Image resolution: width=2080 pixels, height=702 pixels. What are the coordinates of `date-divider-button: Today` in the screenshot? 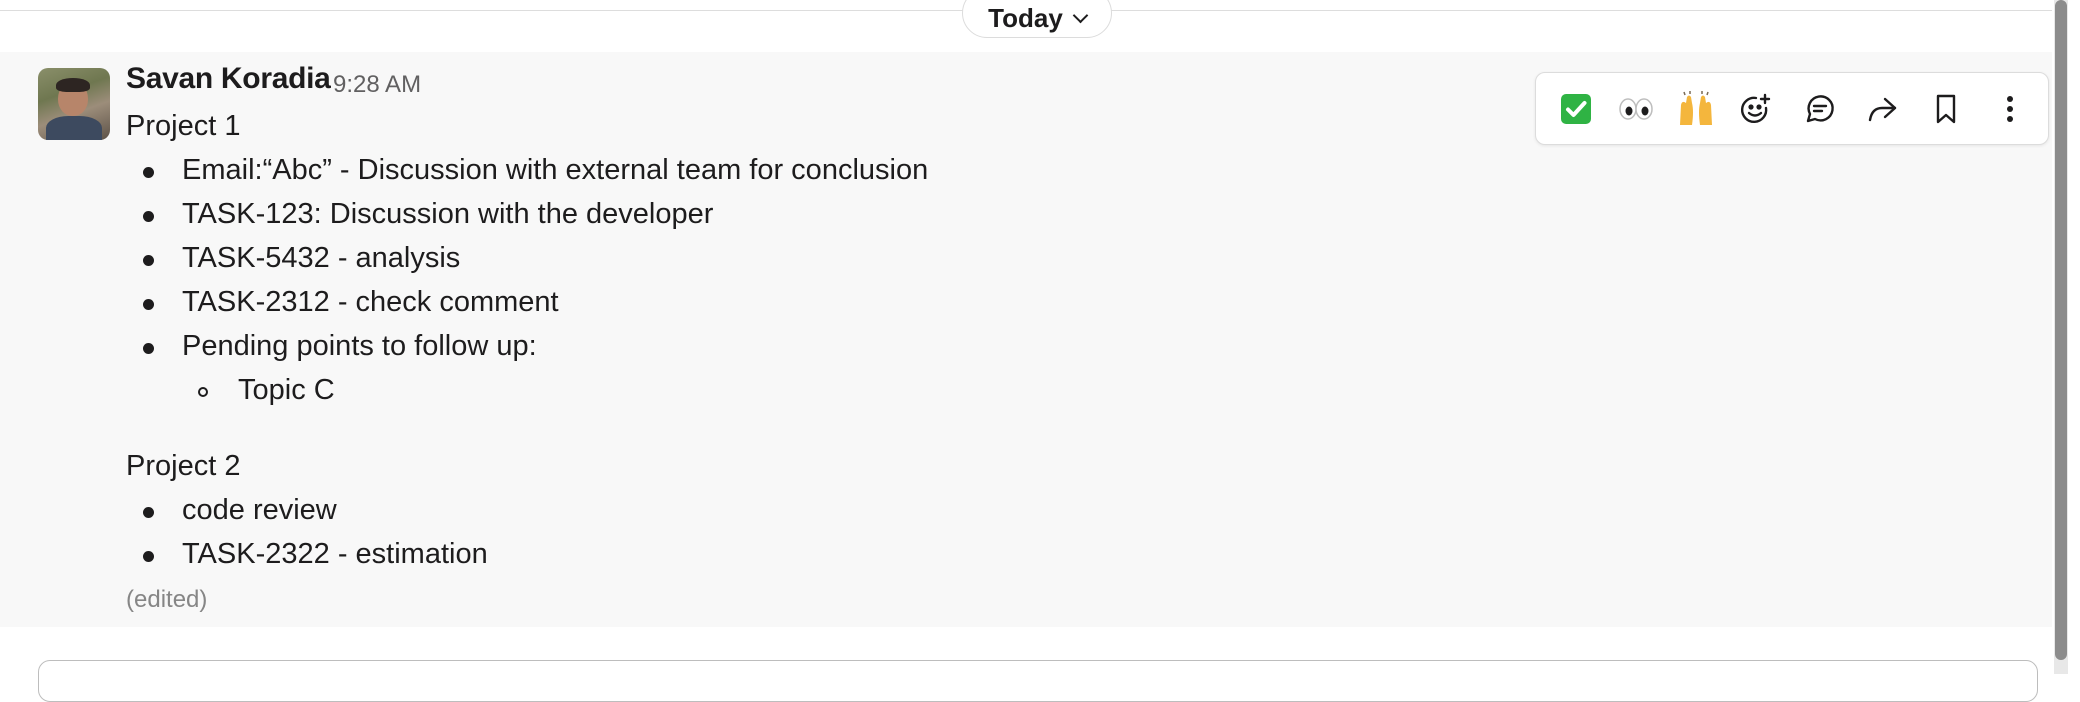 It's located at (1037, 19).